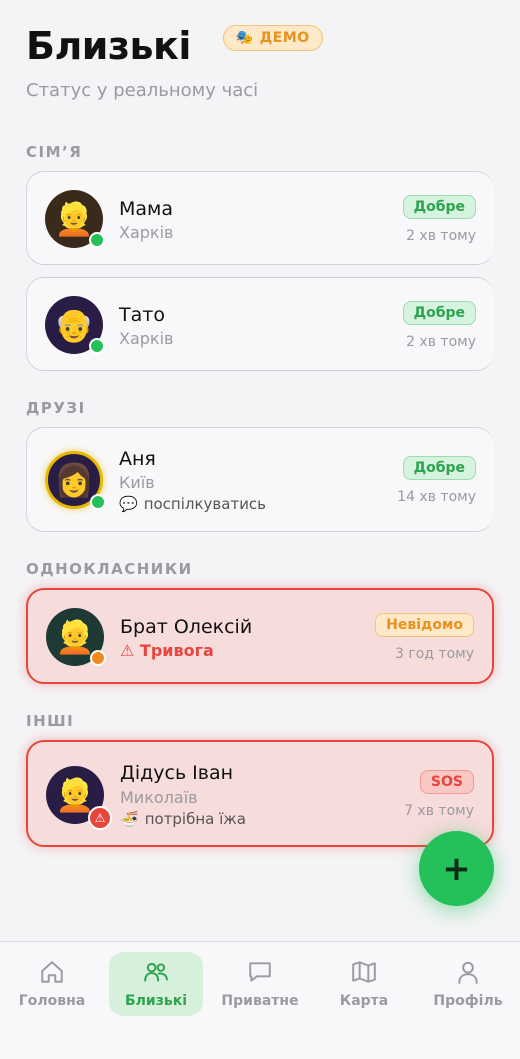  I want to click on last-update-time: 14 хв тому, so click(436, 497).